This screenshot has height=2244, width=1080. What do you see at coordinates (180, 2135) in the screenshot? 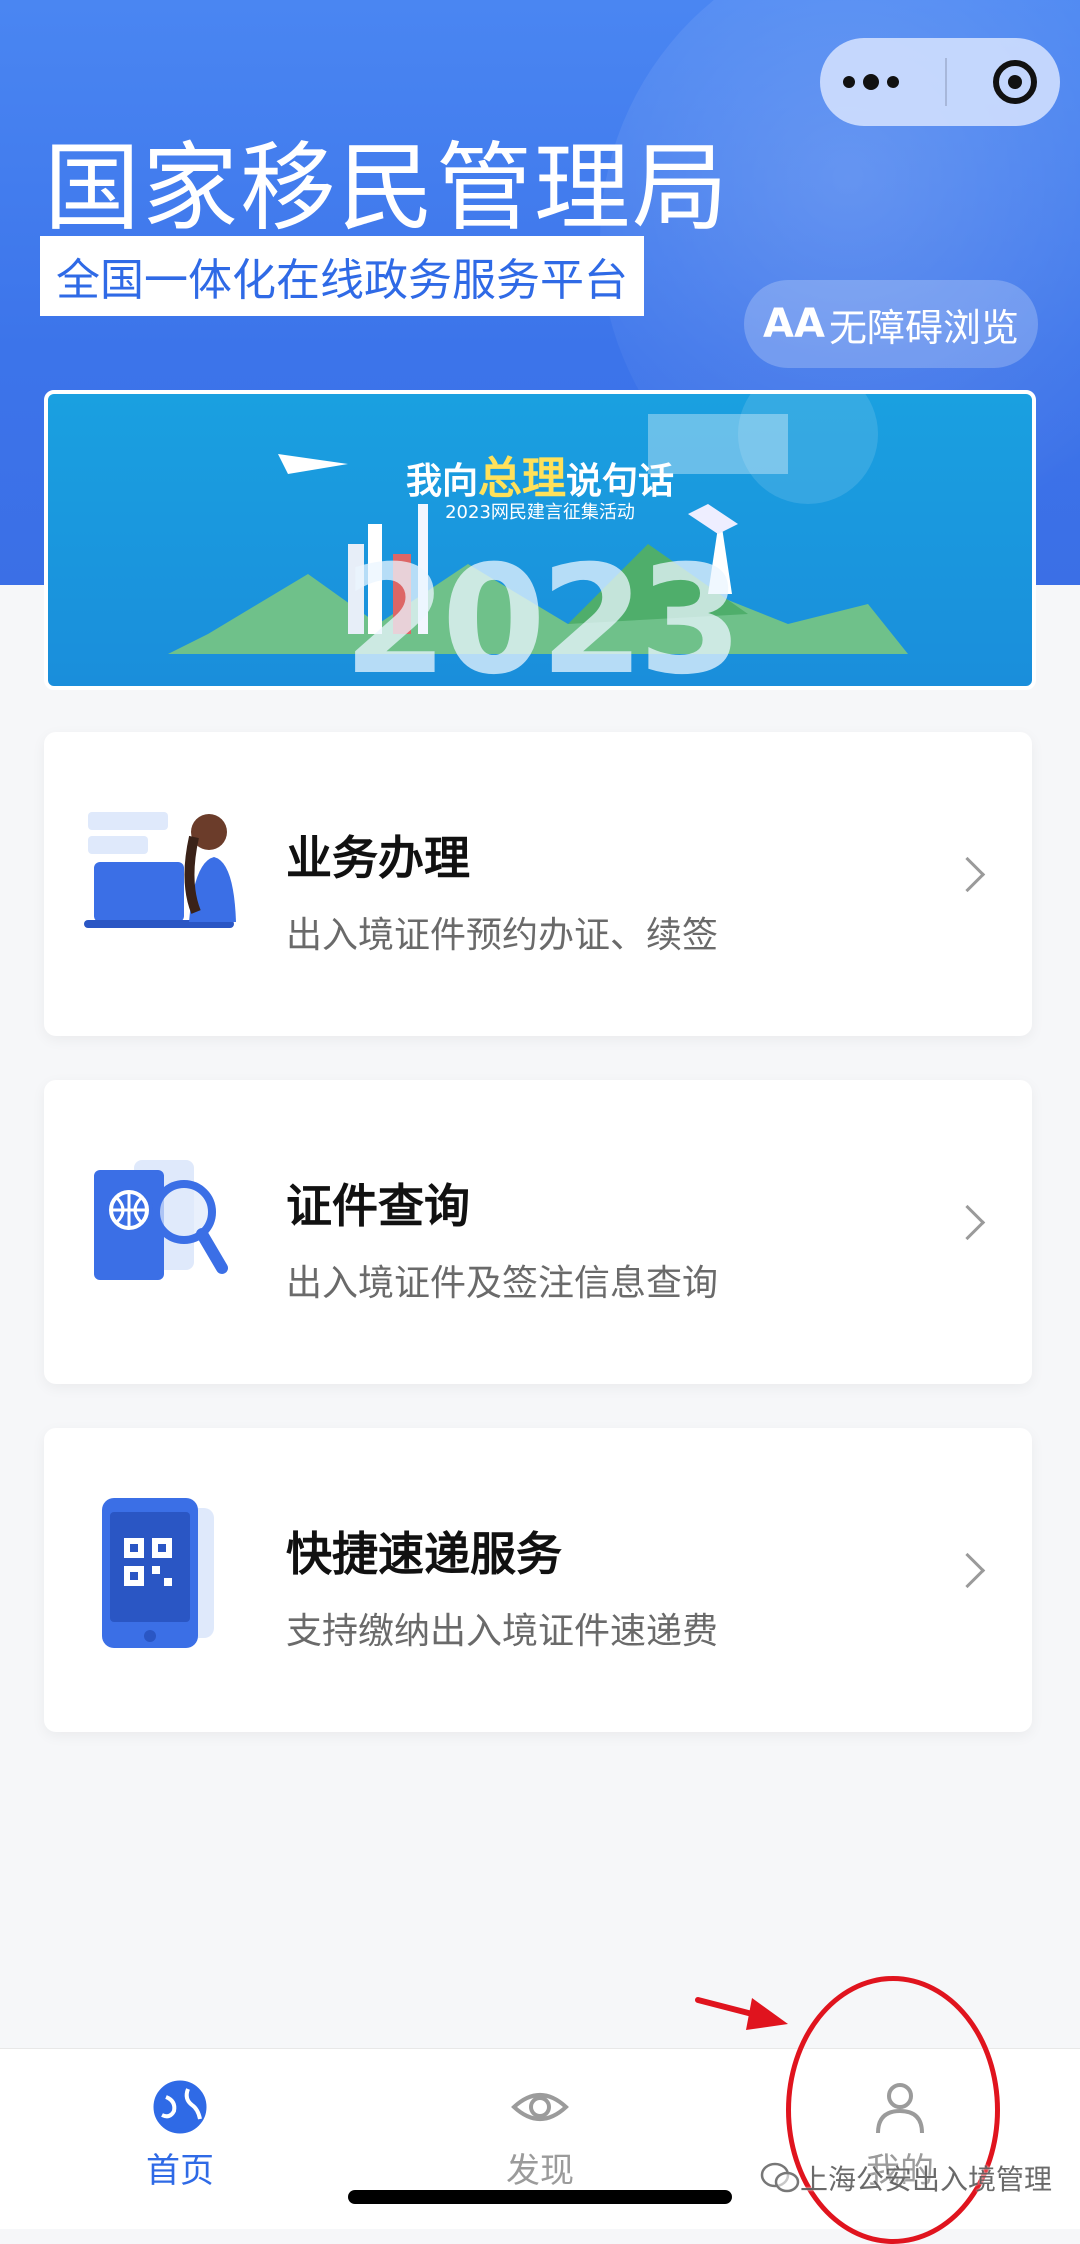
I see `tab-home: 首页` at bounding box center [180, 2135].